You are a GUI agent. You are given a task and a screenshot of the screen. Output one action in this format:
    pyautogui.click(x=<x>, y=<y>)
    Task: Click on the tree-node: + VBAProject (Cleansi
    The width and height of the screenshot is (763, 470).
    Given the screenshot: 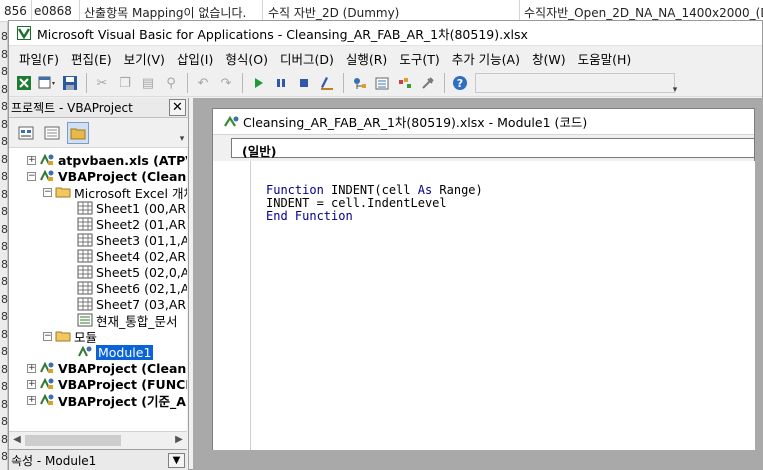 What is the action you would take?
    pyautogui.click(x=107, y=368)
    